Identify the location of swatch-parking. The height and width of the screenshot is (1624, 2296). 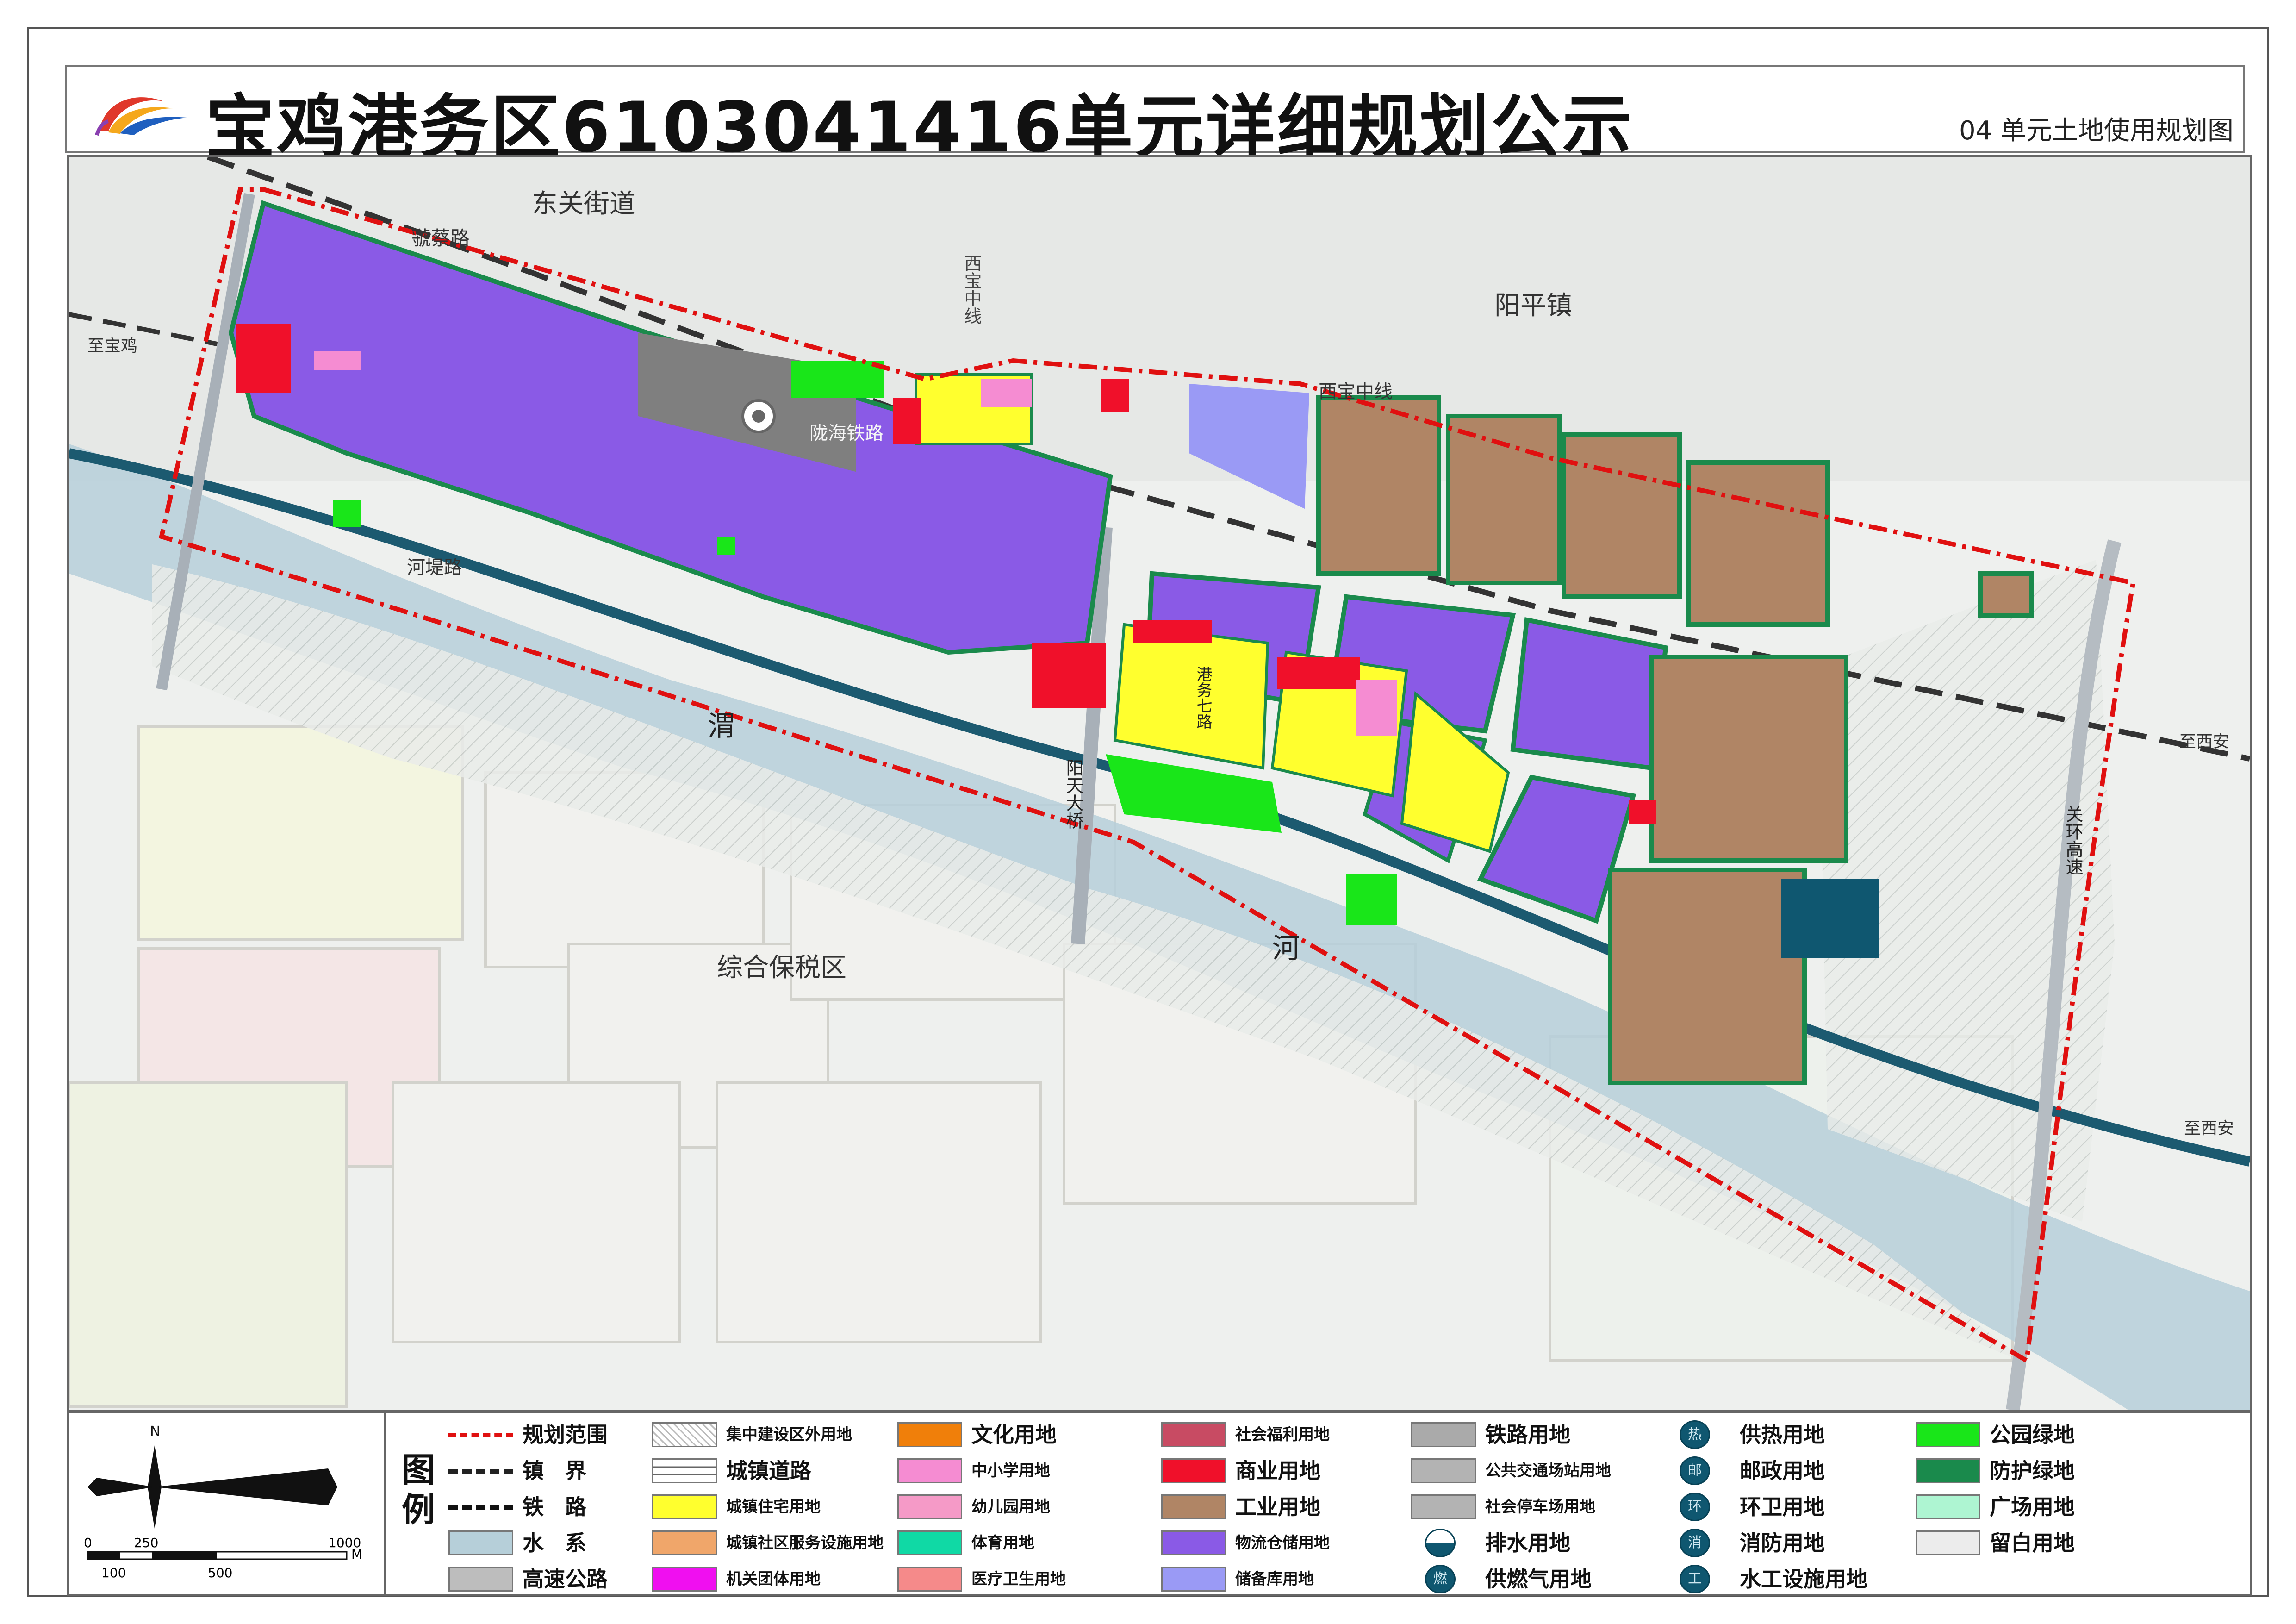
(1443, 1506).